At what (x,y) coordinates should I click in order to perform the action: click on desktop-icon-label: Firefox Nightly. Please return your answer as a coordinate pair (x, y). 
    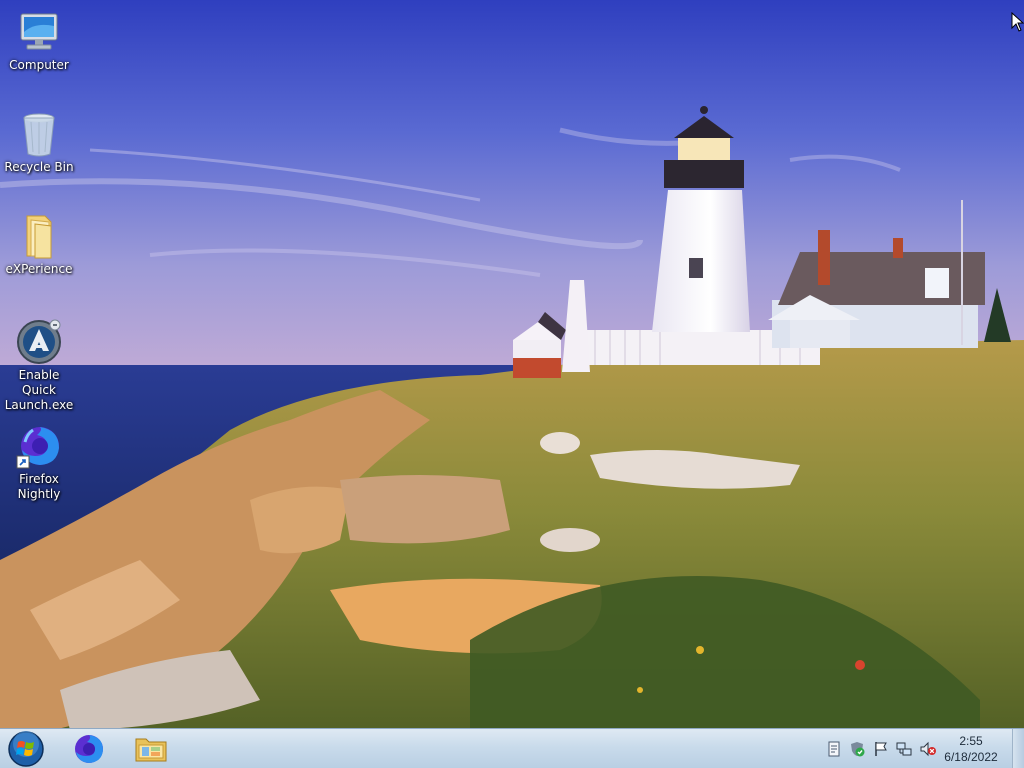
    Looking at the image, I should click on (39, 486).